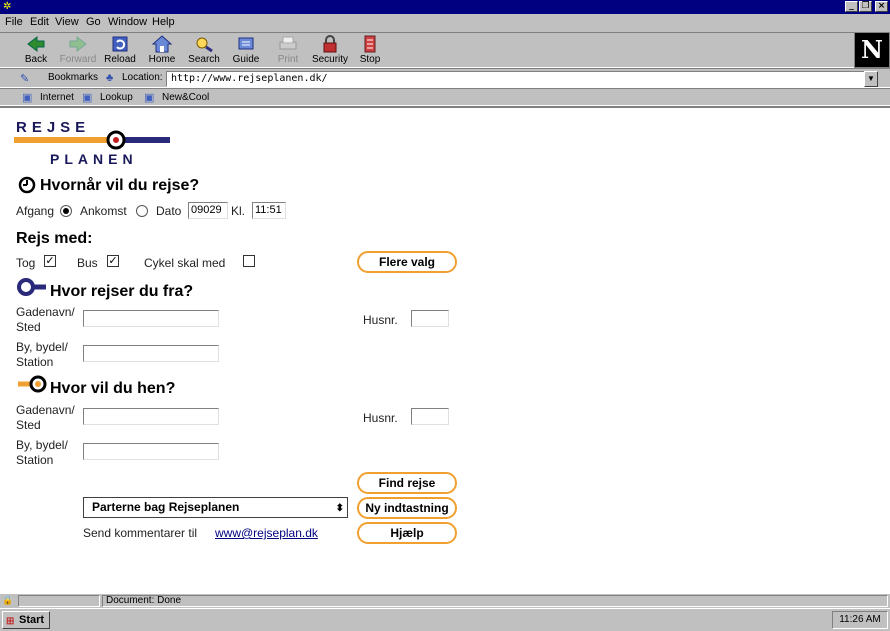 The image size is (890, 631). I want to click on print-icon, so click(288, 43).